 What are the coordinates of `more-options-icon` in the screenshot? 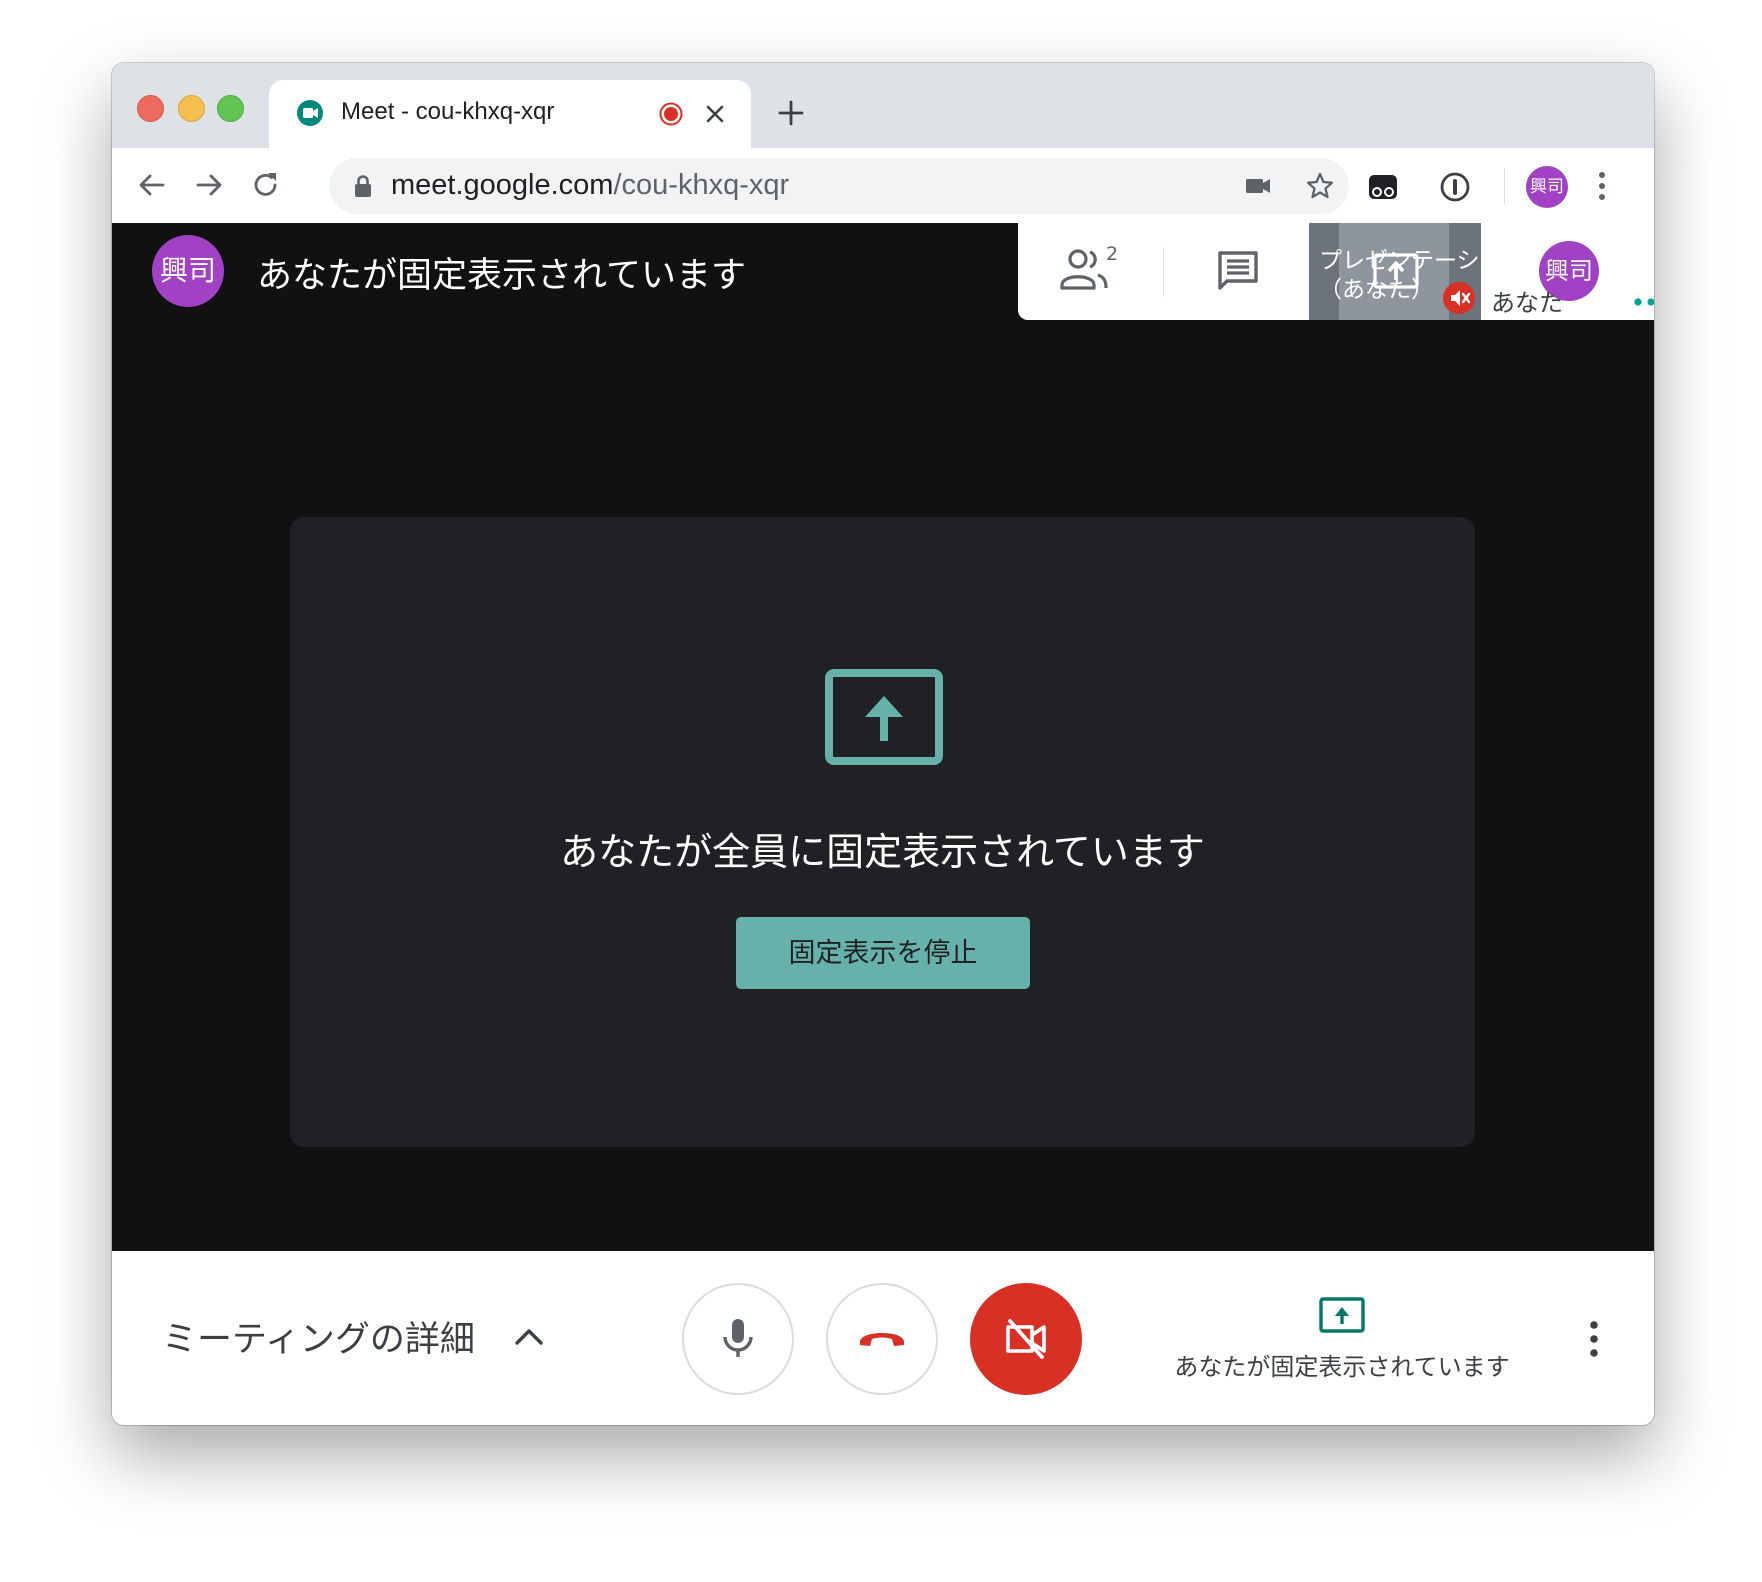 It's located at (1594, 1339).